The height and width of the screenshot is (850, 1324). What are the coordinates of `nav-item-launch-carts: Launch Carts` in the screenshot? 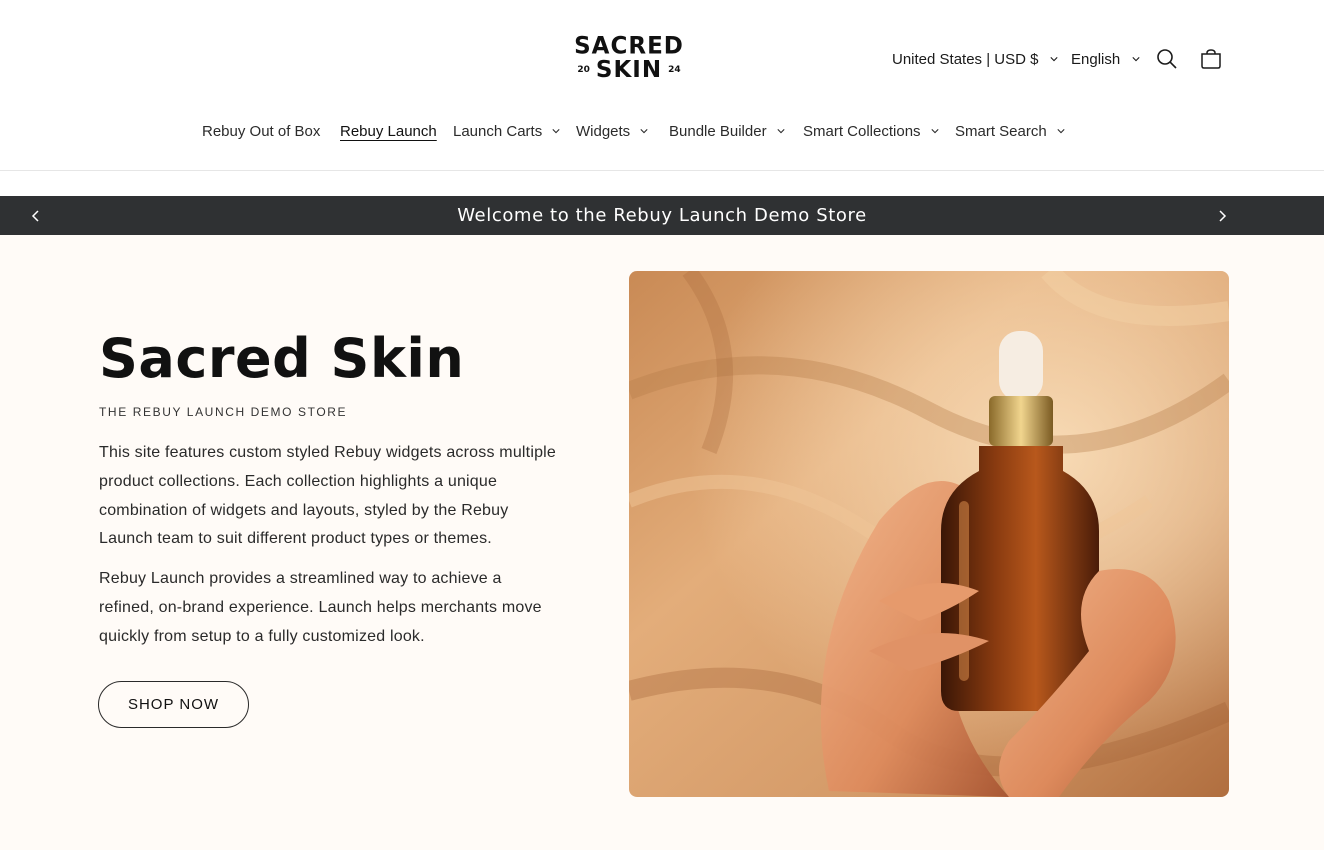 It's located at (506, 131).